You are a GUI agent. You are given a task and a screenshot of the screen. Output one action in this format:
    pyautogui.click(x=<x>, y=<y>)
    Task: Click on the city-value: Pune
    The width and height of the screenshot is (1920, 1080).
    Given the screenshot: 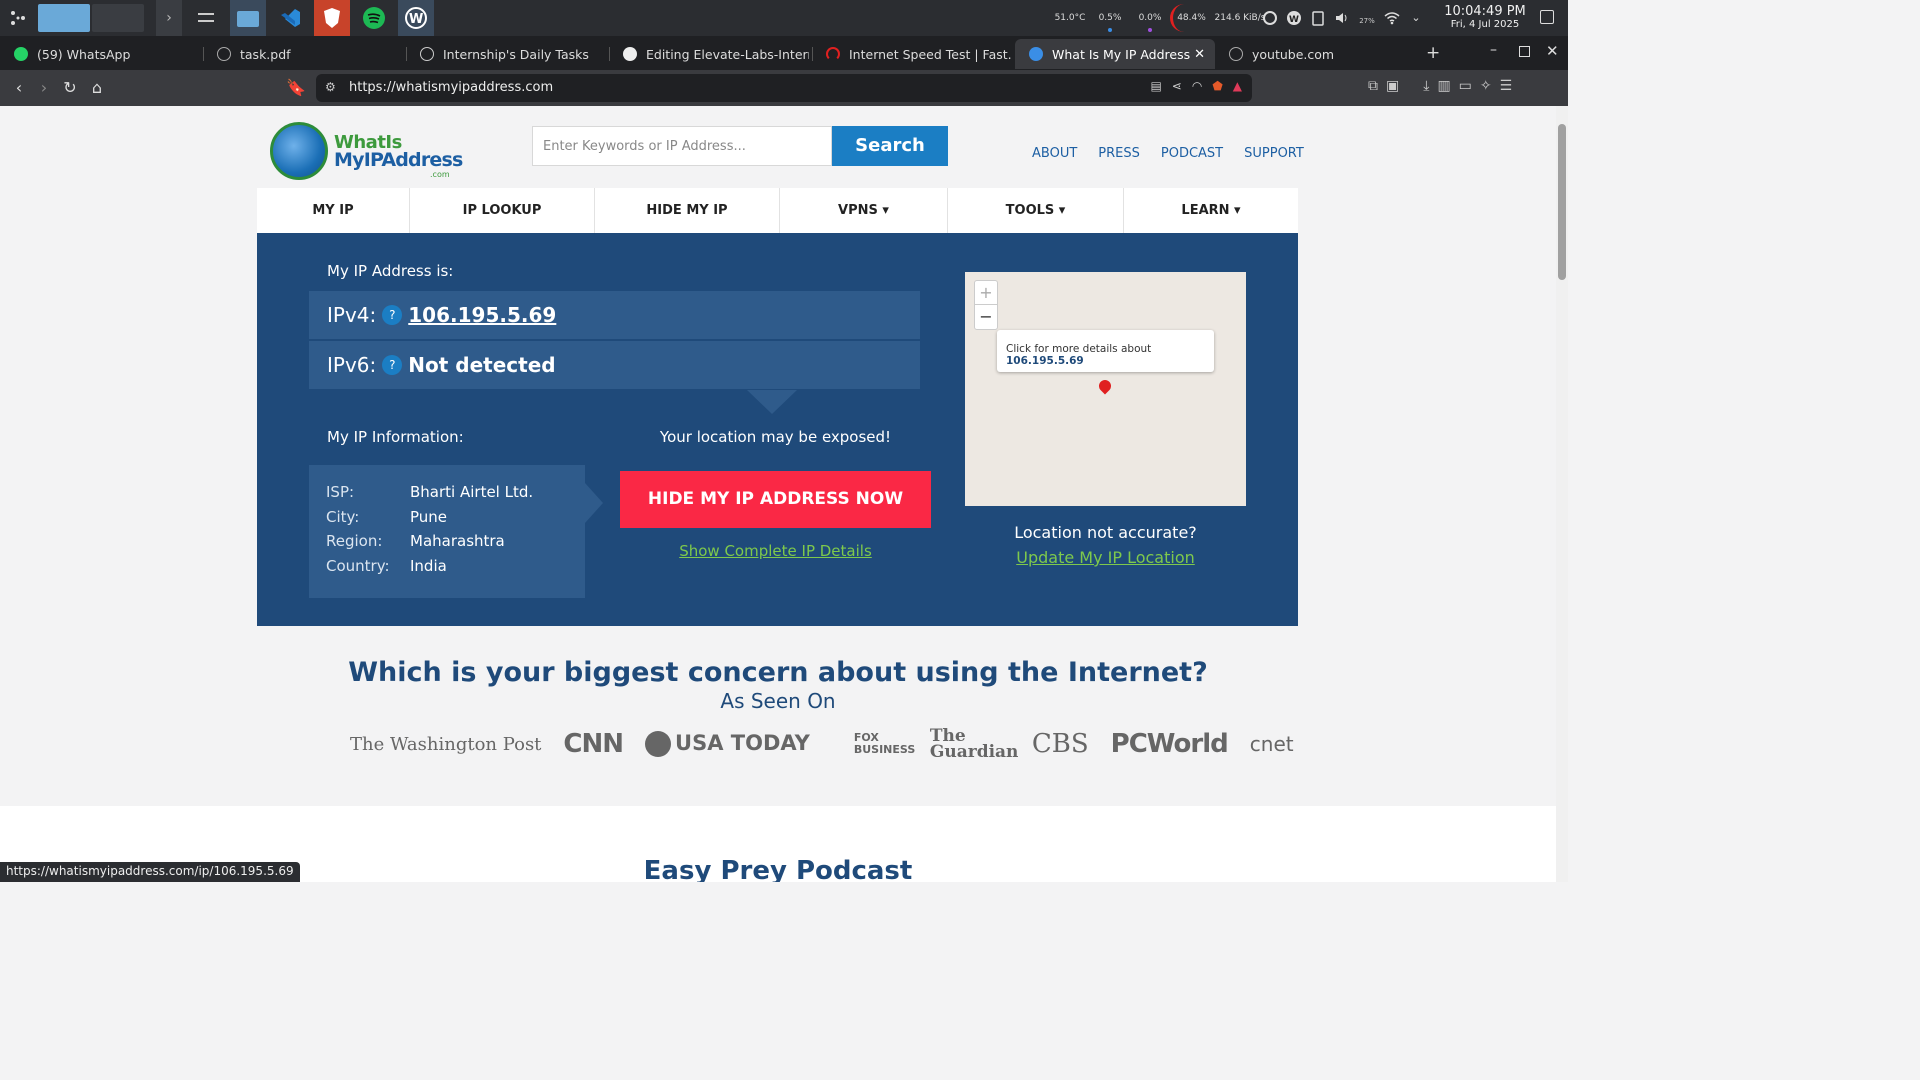 What is the action you would take?
    pyautogui.click(x=429, y=517)
    